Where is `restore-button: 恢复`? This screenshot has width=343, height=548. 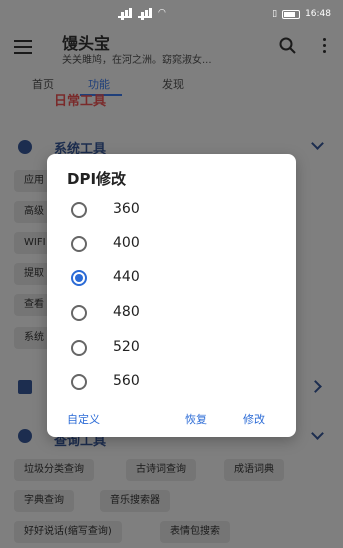 restore-button: 恢复 is located at coordinates (196, 419).